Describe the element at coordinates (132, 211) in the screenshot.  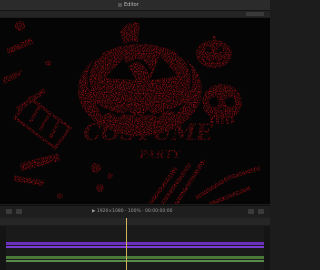
I see `viewer-status: ▶ 1920×1080 · 100% · 00:00:00:00` at that location.